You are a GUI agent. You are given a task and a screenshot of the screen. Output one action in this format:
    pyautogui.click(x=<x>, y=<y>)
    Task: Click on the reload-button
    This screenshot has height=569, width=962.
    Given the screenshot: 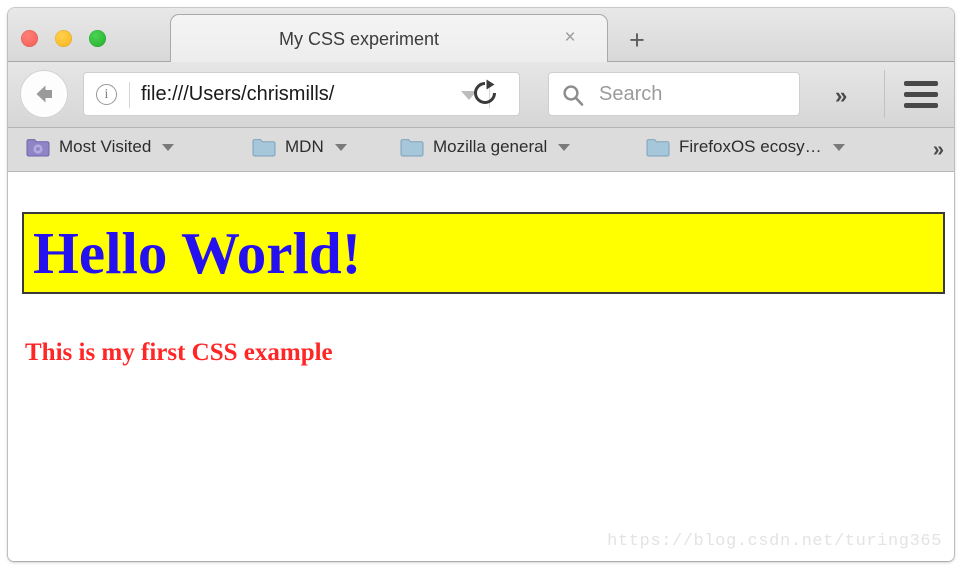 What is the action you would take?
    pyautogui.click(x=485, y=93)
    